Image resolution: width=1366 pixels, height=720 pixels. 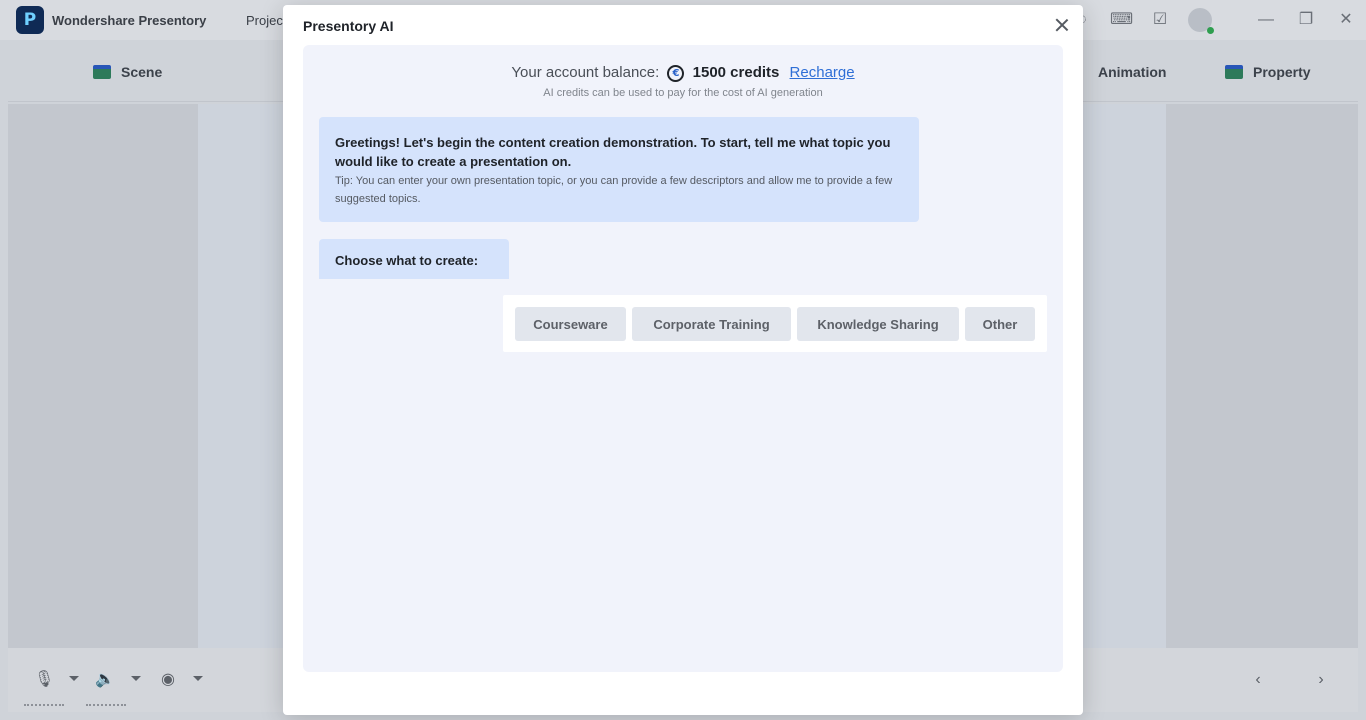 What do you see at coordinates (1062, 25) in the screenshot?
I see `close-icon` at bounding box center [1062, 25].